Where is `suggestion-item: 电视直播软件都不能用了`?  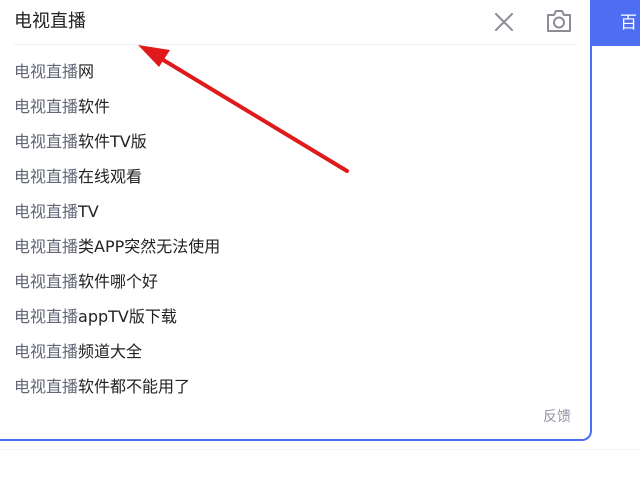
suggestion-item: 电视直播软件都不能用了 is located at coordinates (117, 390).